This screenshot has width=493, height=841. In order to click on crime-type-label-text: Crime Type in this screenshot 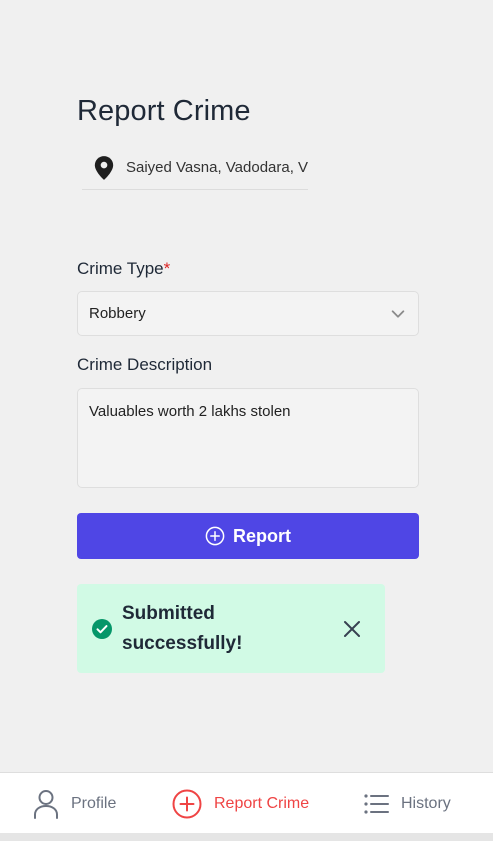, I will do `click(120, 268)`.